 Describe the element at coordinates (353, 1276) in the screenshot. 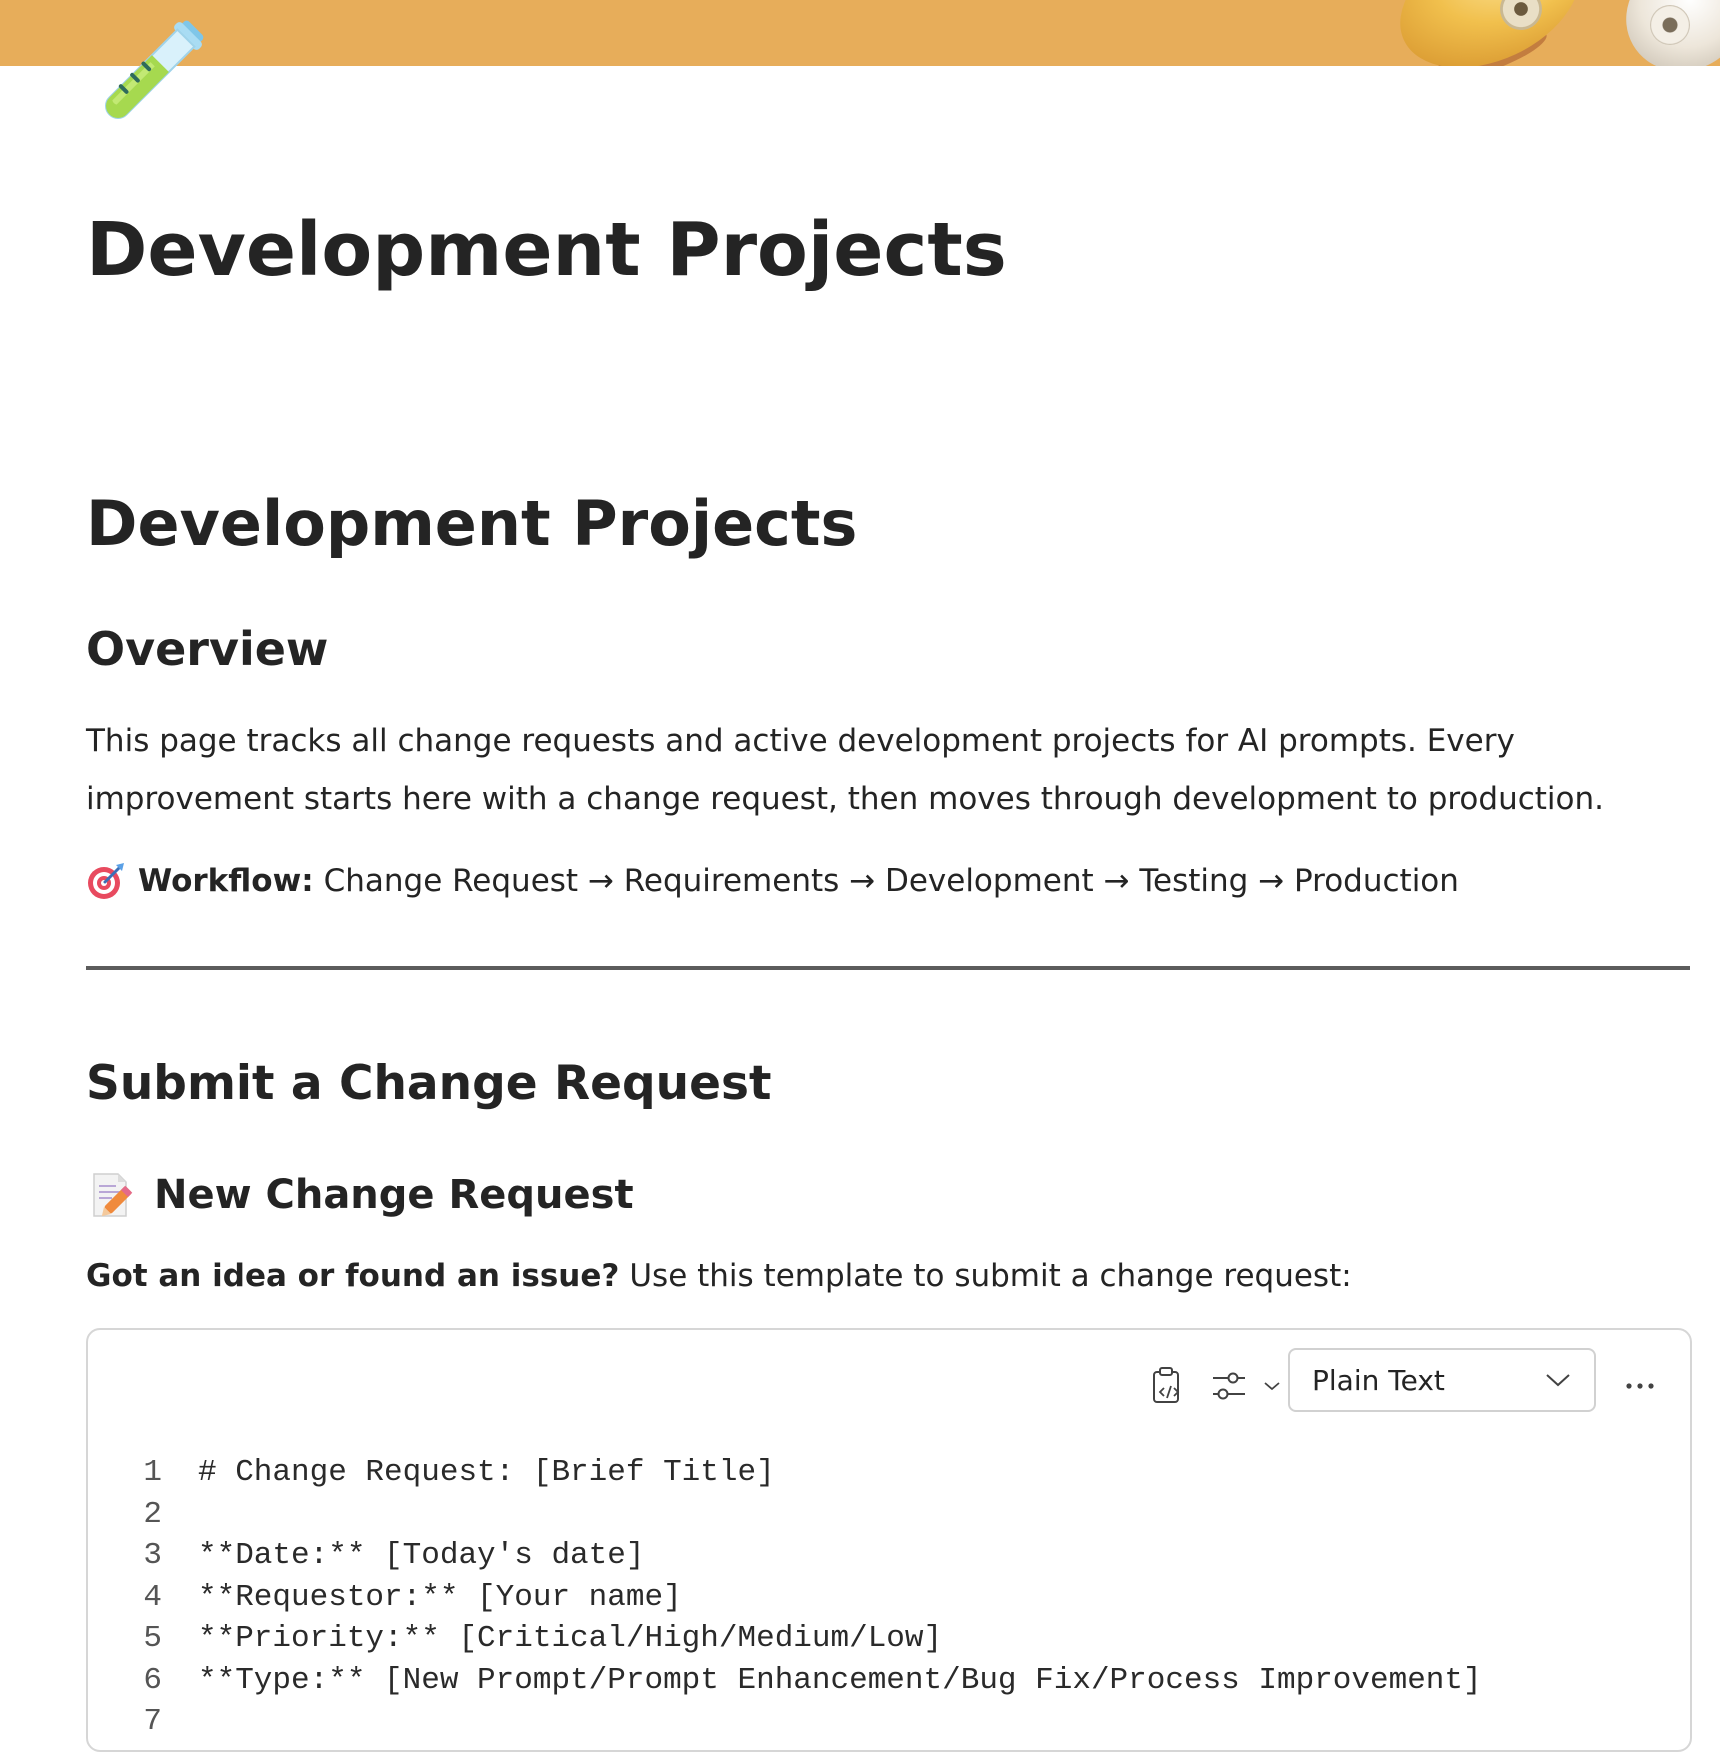

I see `intro-bold: Got an idea or found an issue?` at that location.